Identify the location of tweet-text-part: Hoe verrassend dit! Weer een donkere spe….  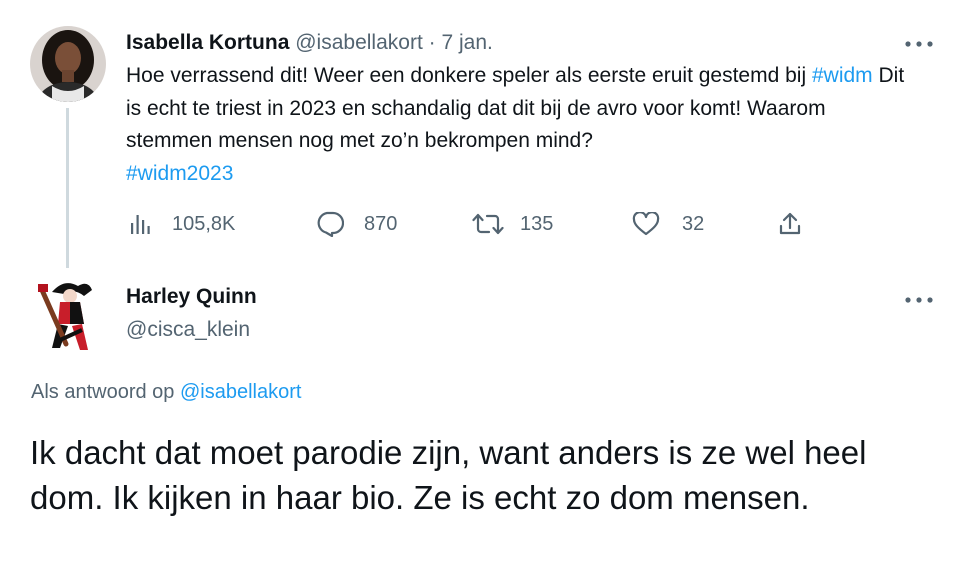
(469, 75).